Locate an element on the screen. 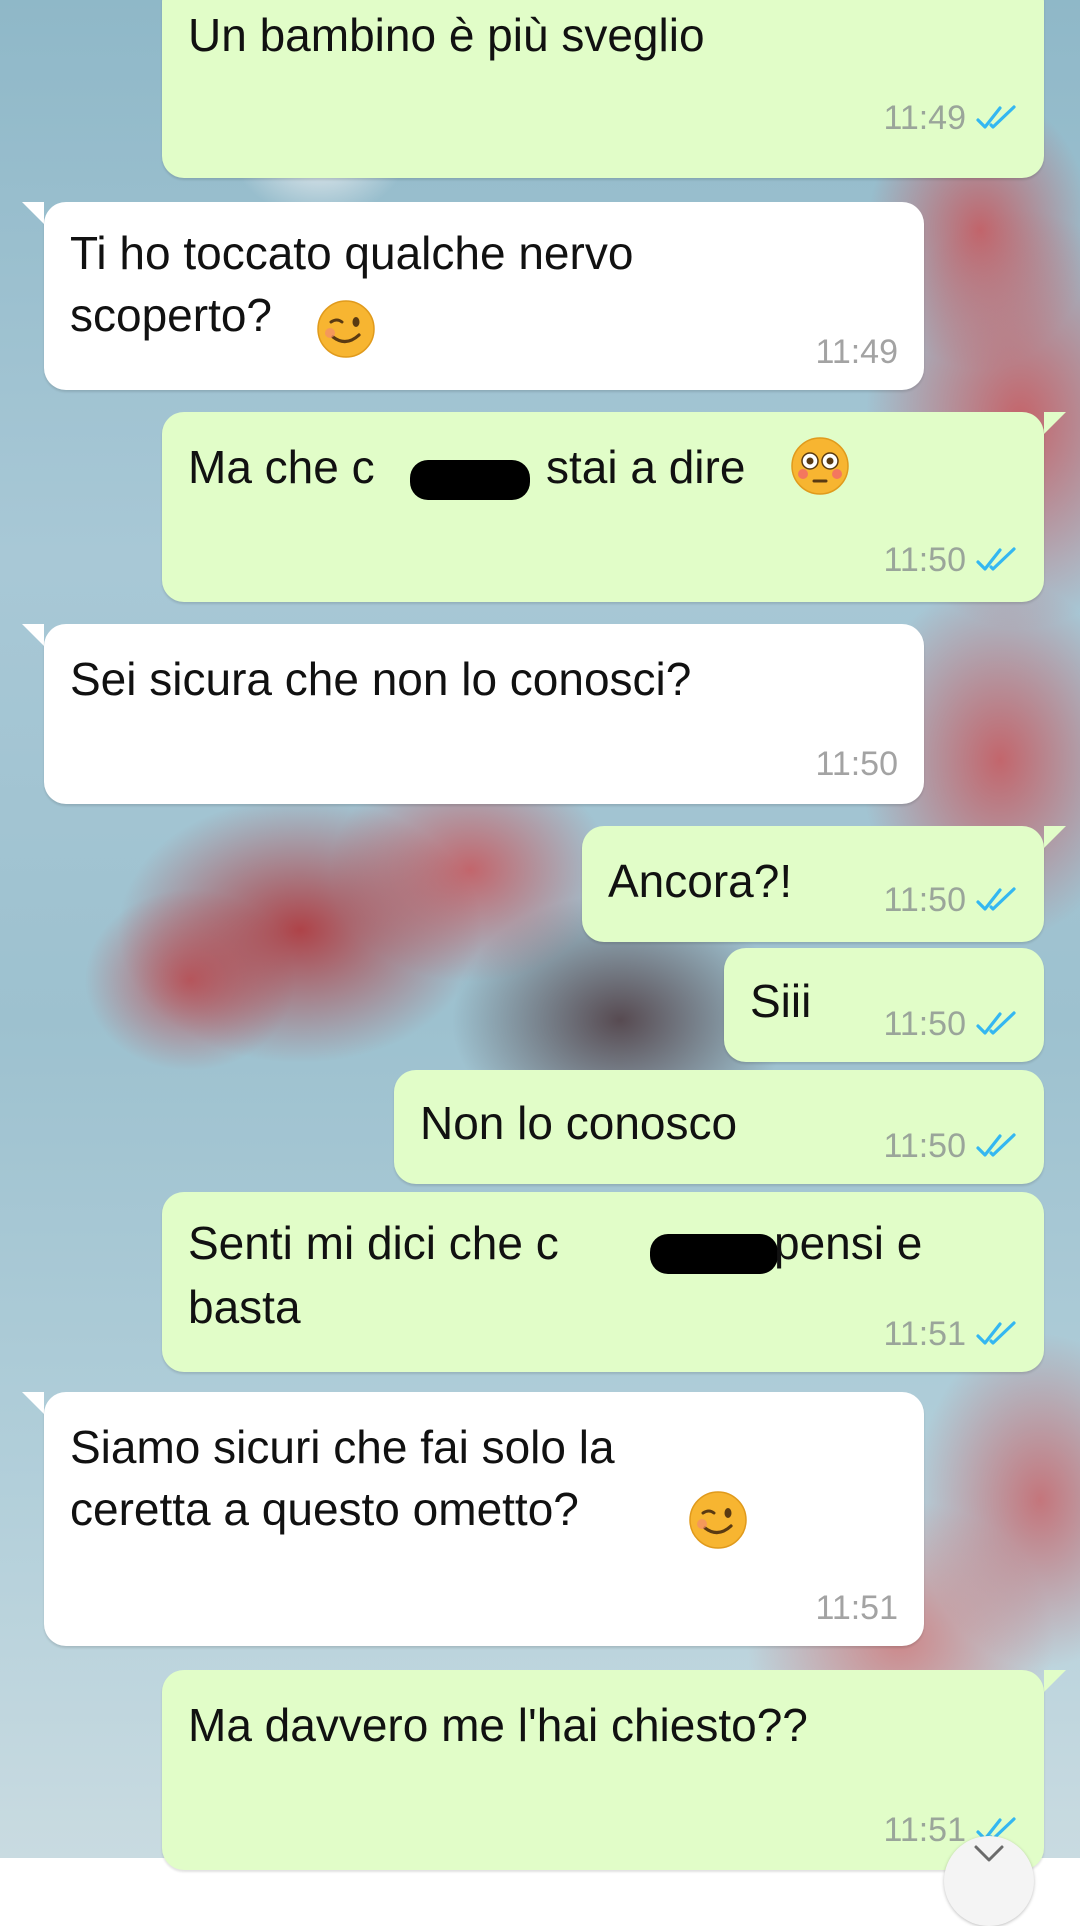 The height and width of the screenshot is (1926, 1080). message-text: Senti mi dici che c is located at coordinates (373, 1243).